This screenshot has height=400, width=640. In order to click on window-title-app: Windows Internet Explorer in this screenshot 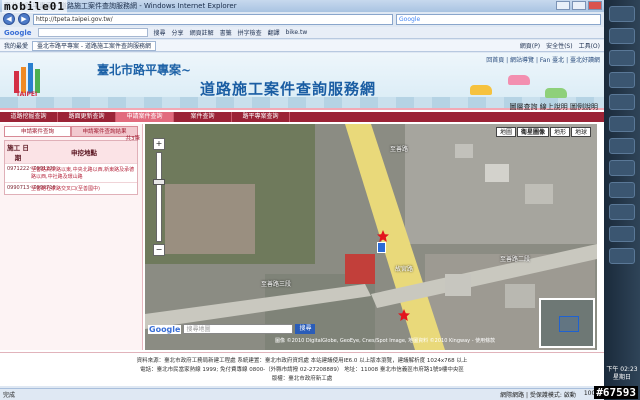, I will do `click(190, 6)`.